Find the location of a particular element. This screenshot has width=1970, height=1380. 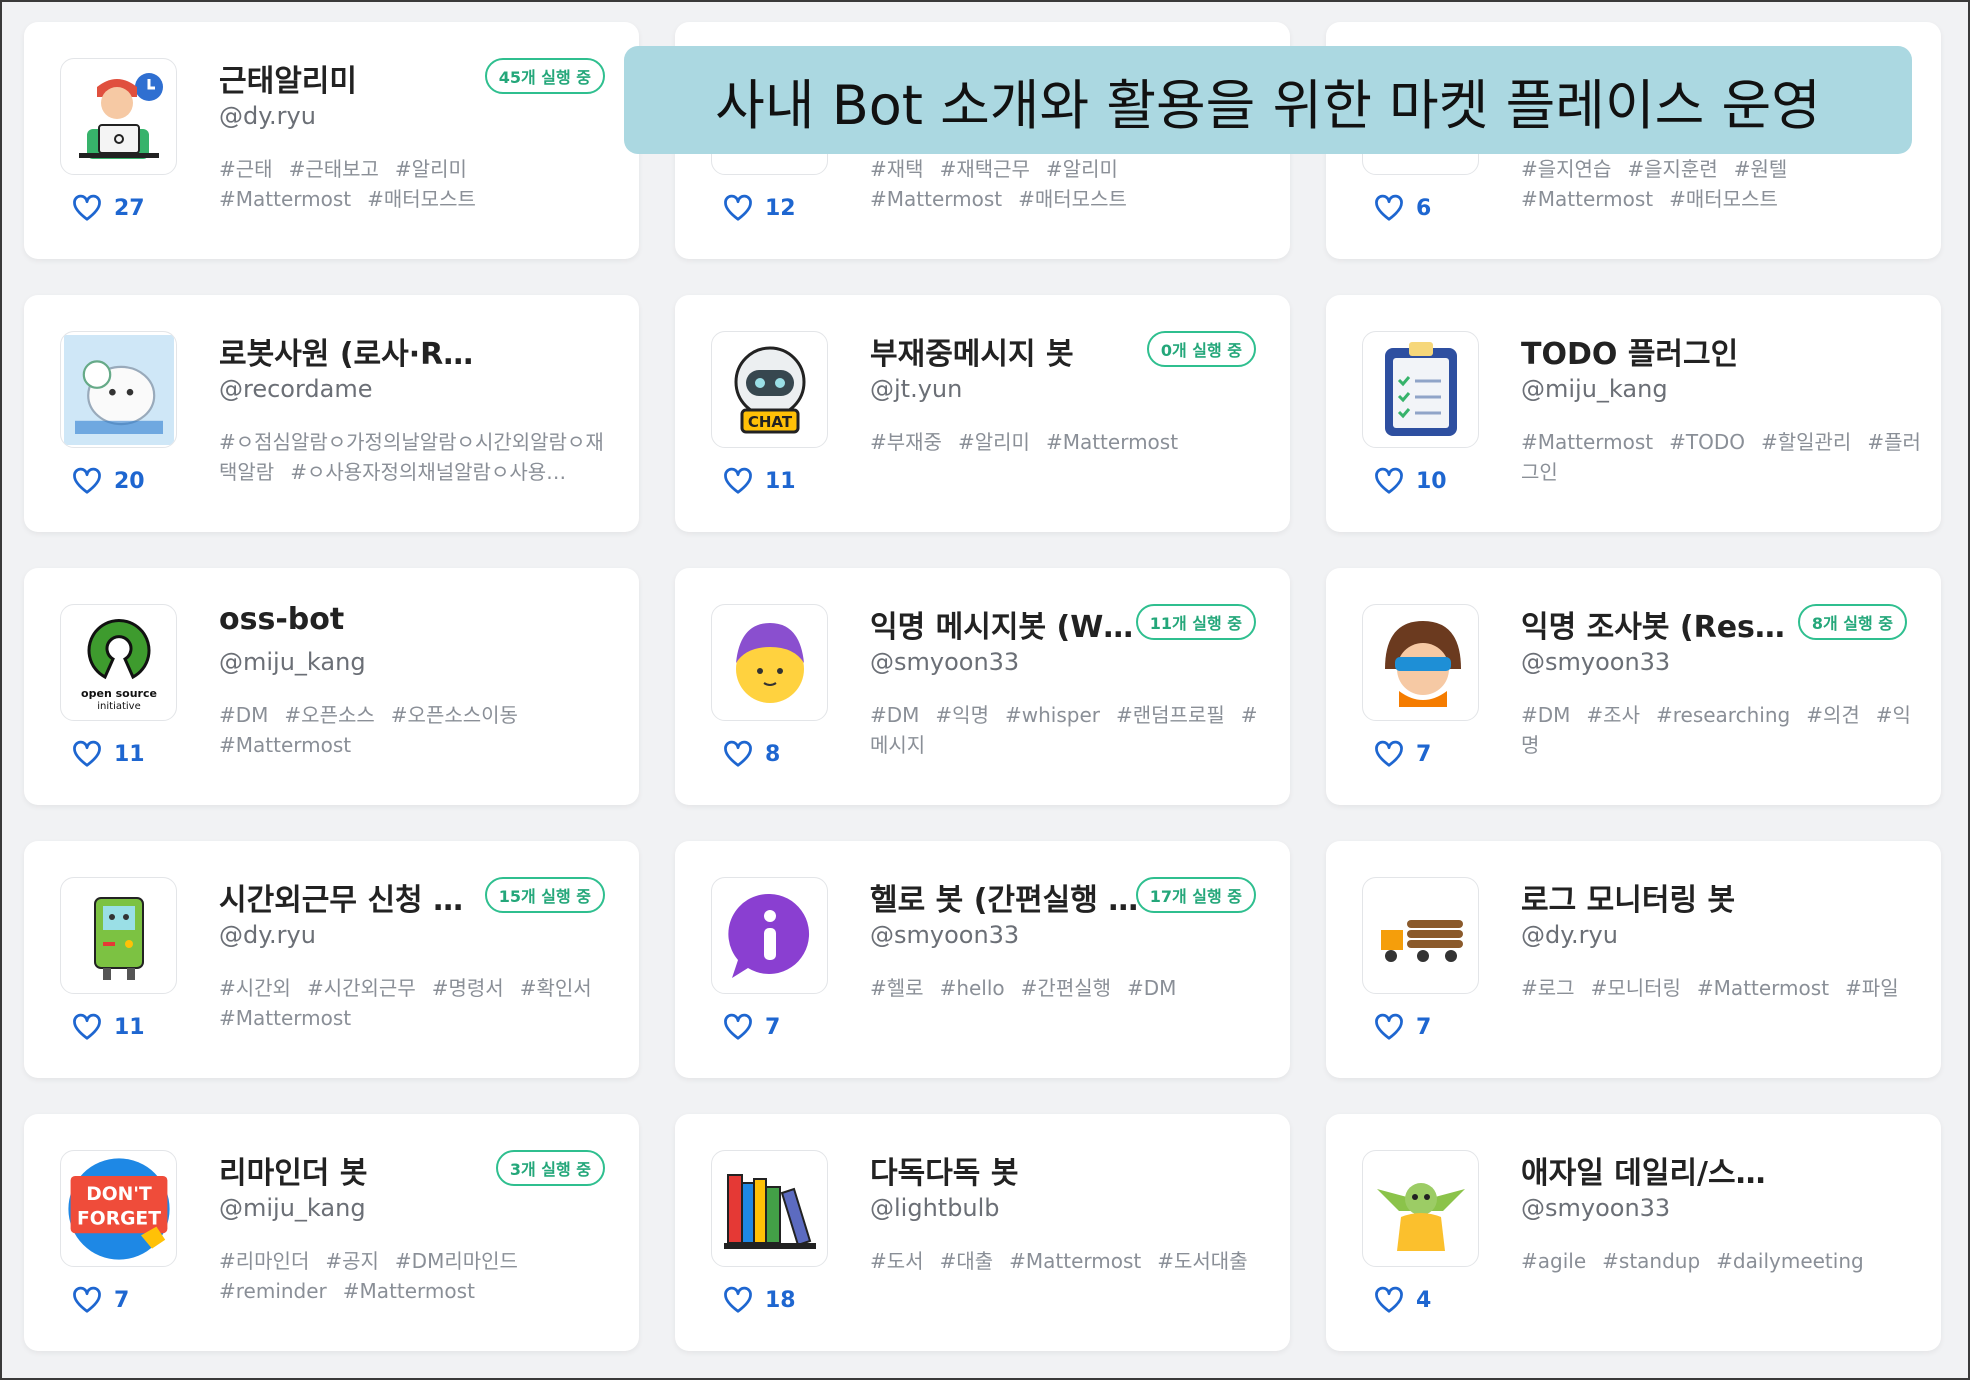

bot-title: 로봇사원 (로사·ROSA) is located at coordinates (354, 351).